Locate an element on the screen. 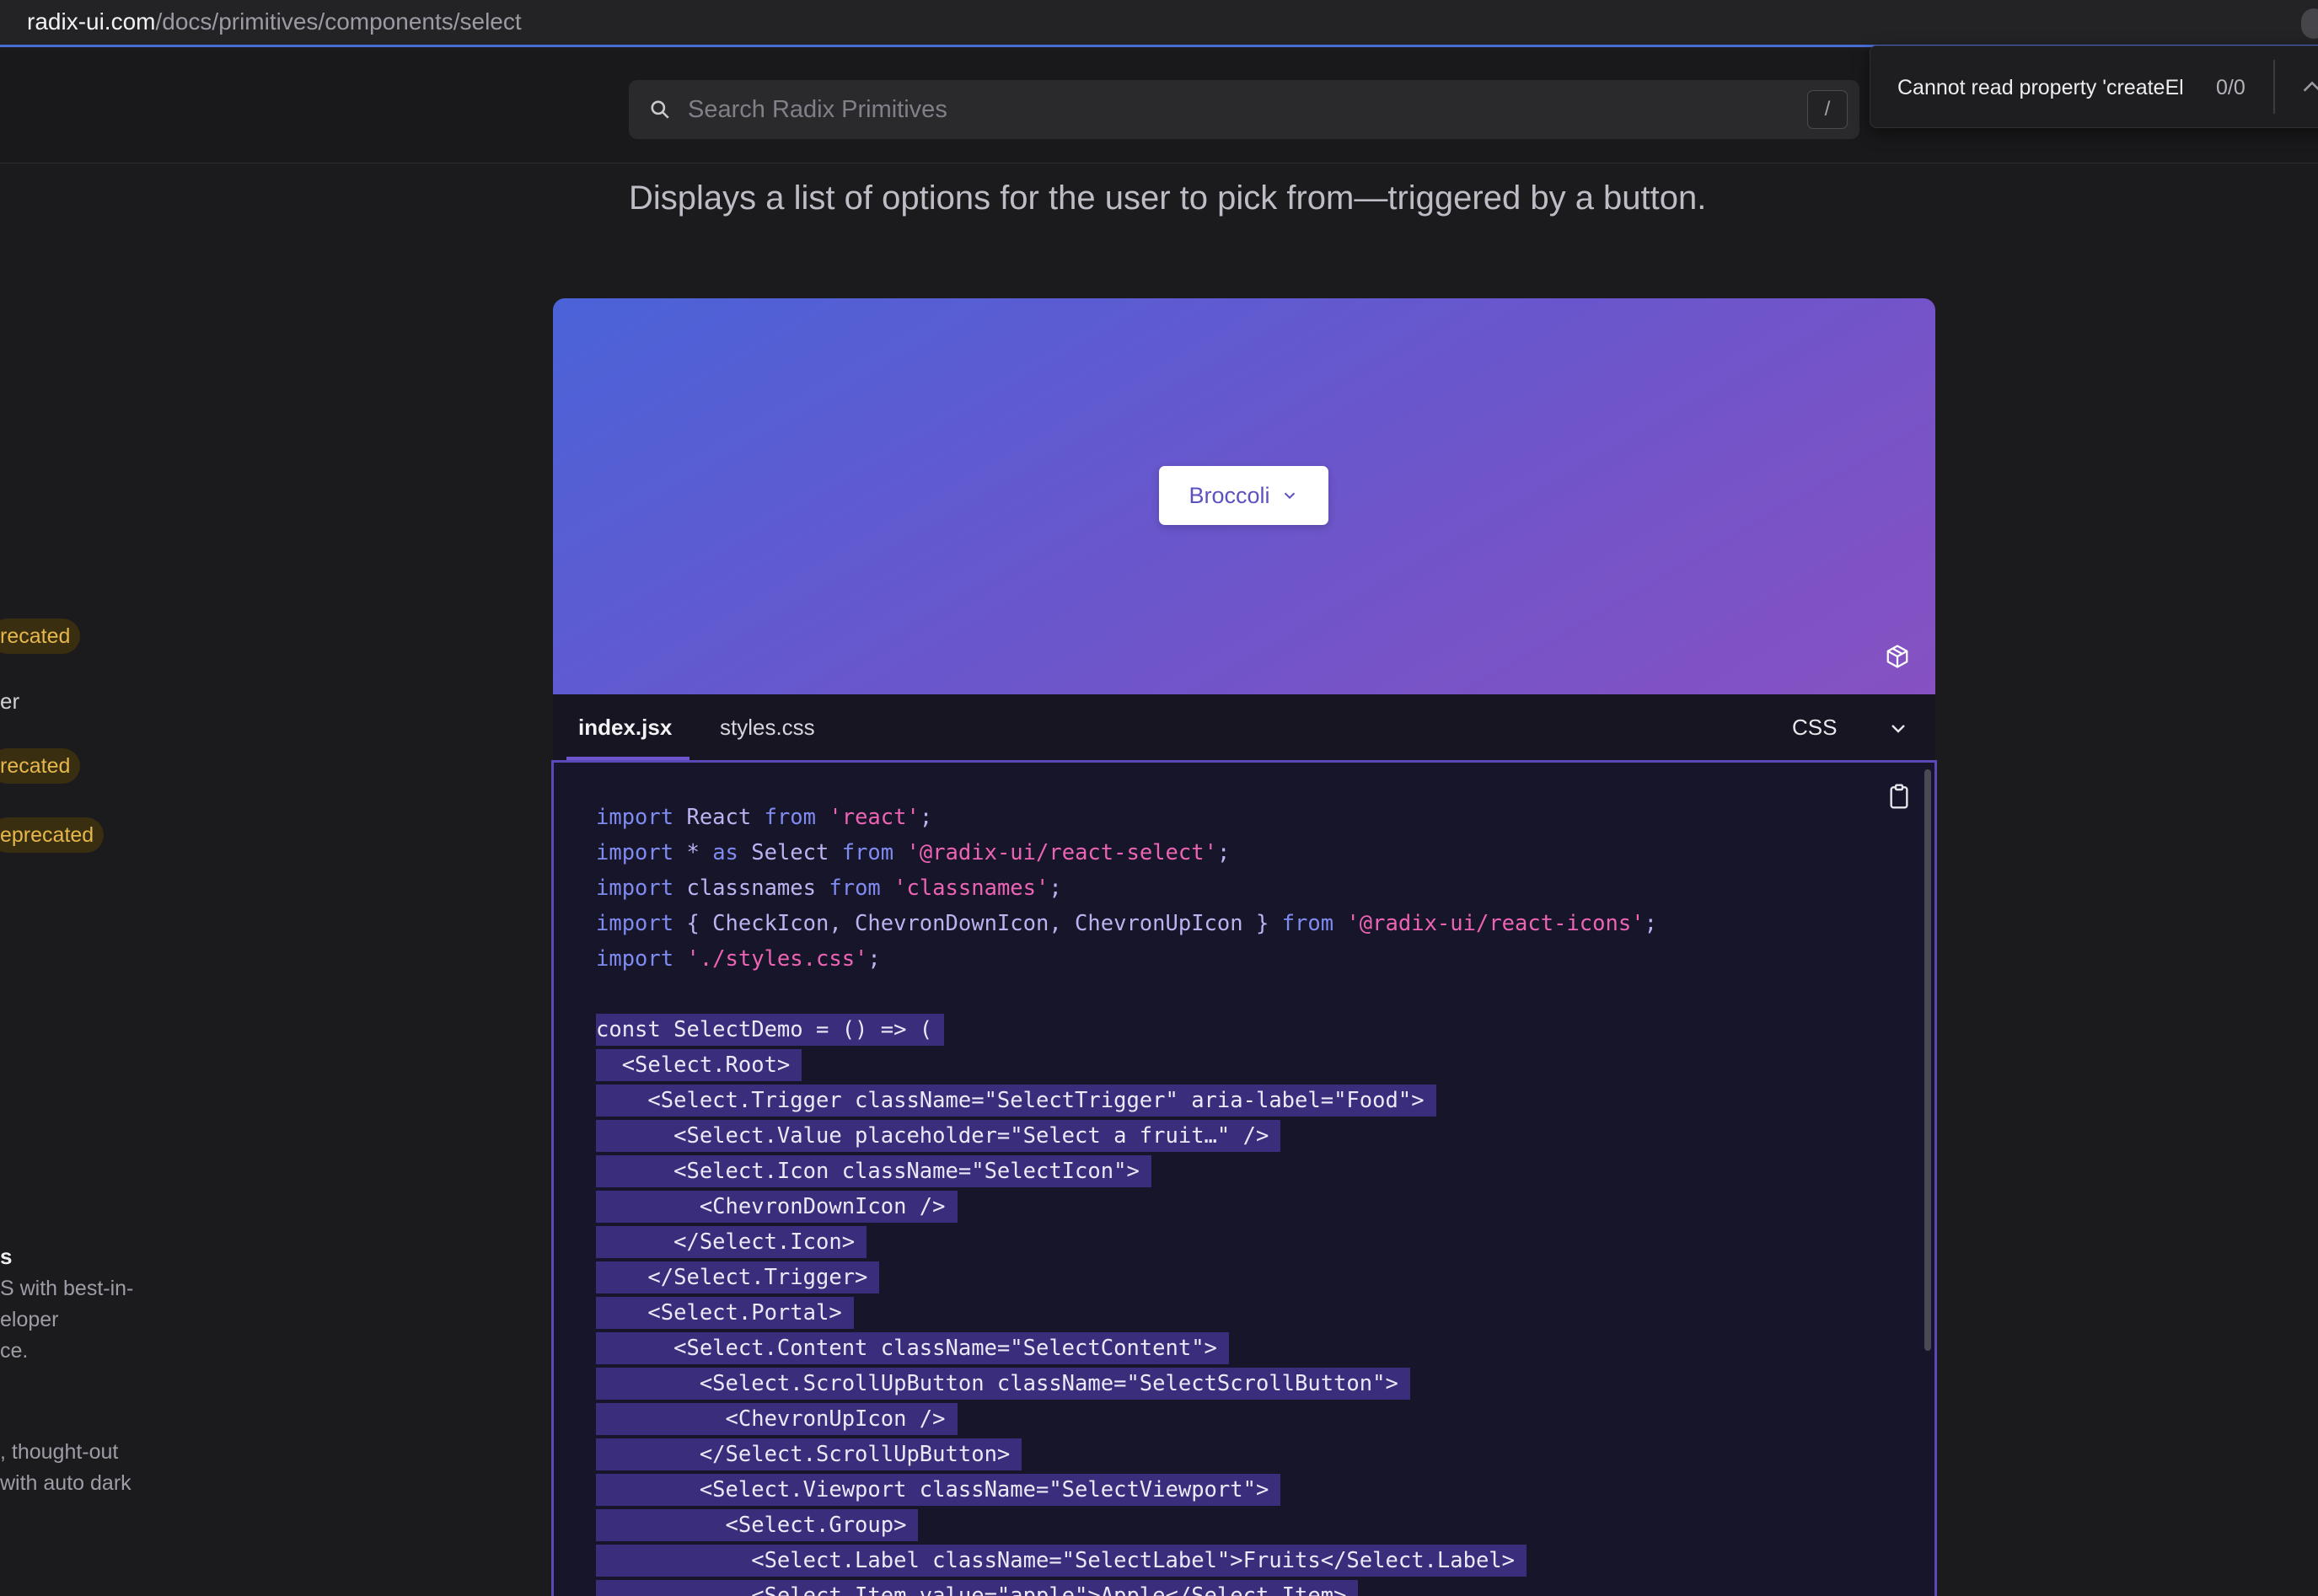  code-line-selected: </Select.Icon> is located at coordinates (1126, 1242).